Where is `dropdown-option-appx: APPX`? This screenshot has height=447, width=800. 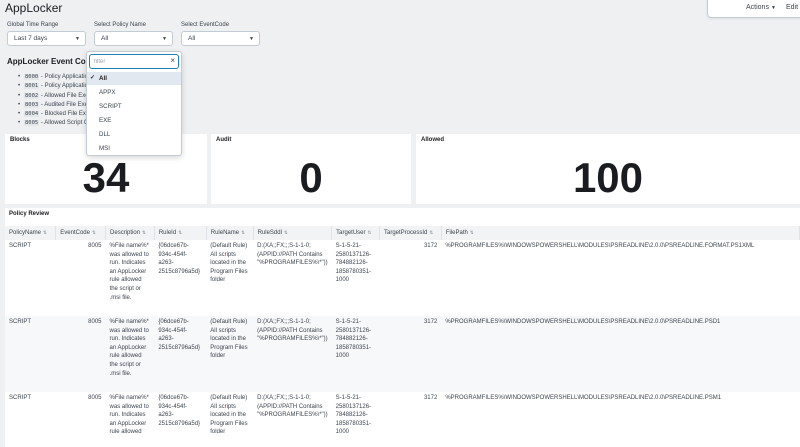
dropdown-option-appx: APPX is located at coordinates (134, 92).